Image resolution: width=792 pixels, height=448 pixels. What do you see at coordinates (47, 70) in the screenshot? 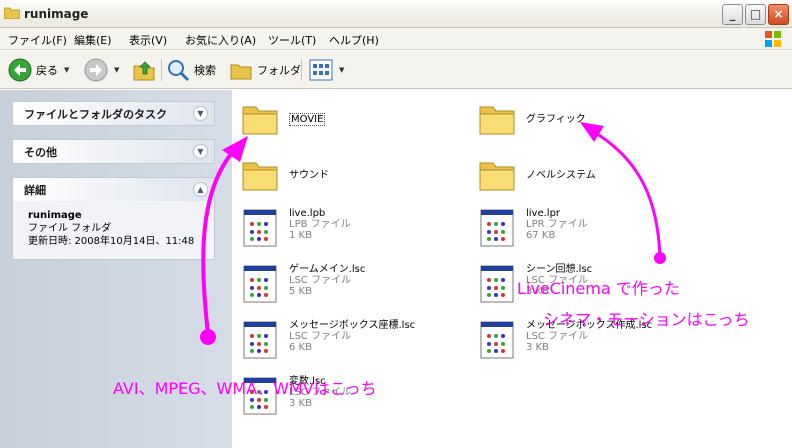
I see `back-label: 戻る` at bounding box center [47, 70].